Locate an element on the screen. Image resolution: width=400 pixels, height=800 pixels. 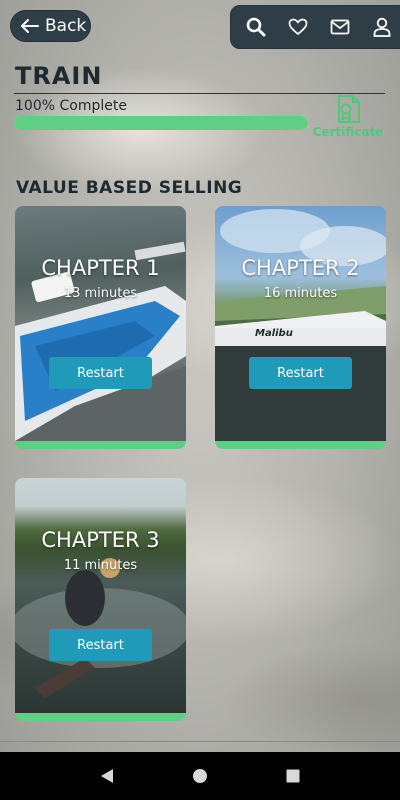
chapter-card-3: CHAPTER 3 11 minutes Restart is located at coordinates (100, 599).